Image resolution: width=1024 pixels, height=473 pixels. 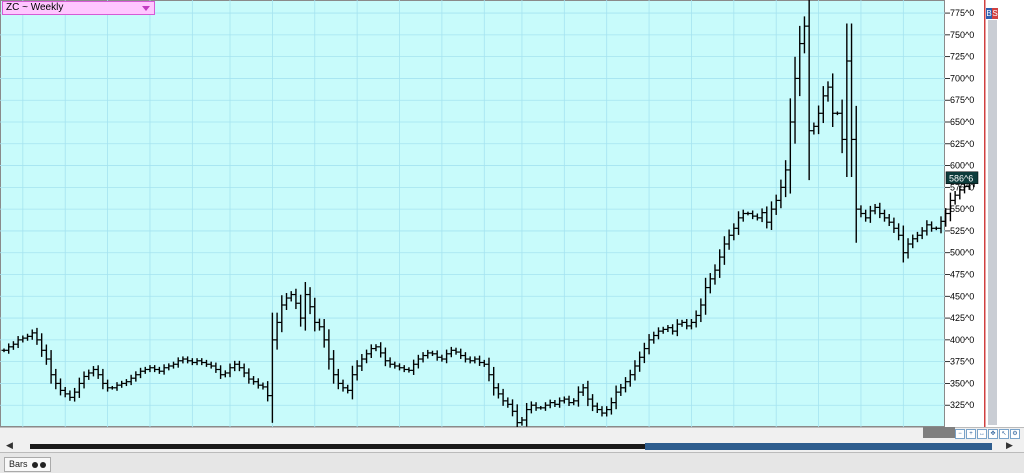 What do you see at coordinates (18, 464) in the screenshot?
I see `bars-tab-label: Bars` at bounding box center [18, 464].